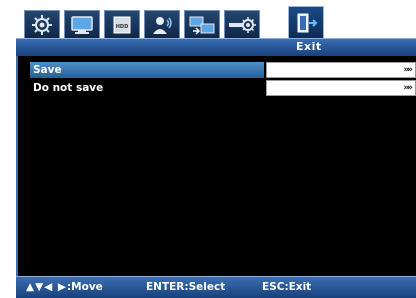  Describe the element at coordinates (147, 70) in the screenshot. I see `menu-item-label: Save` at that location.